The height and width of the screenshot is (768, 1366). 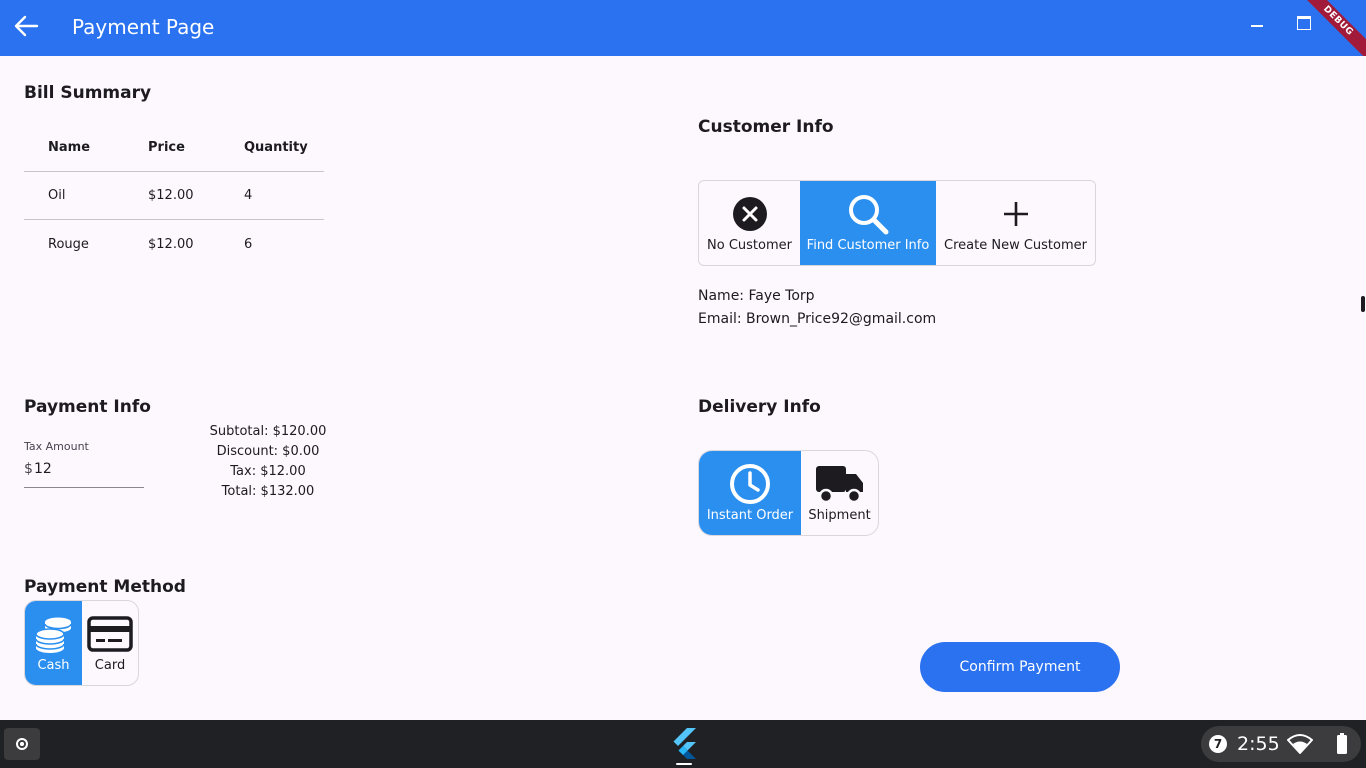 I want to click on create-customer-option: Create New Customer, so click(x=1015, y=223).